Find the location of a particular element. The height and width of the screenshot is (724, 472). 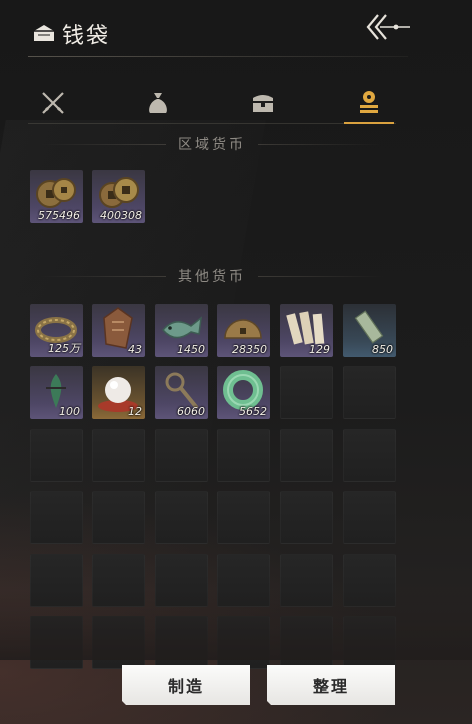

tab-chests is located at coordinates (263, 103).